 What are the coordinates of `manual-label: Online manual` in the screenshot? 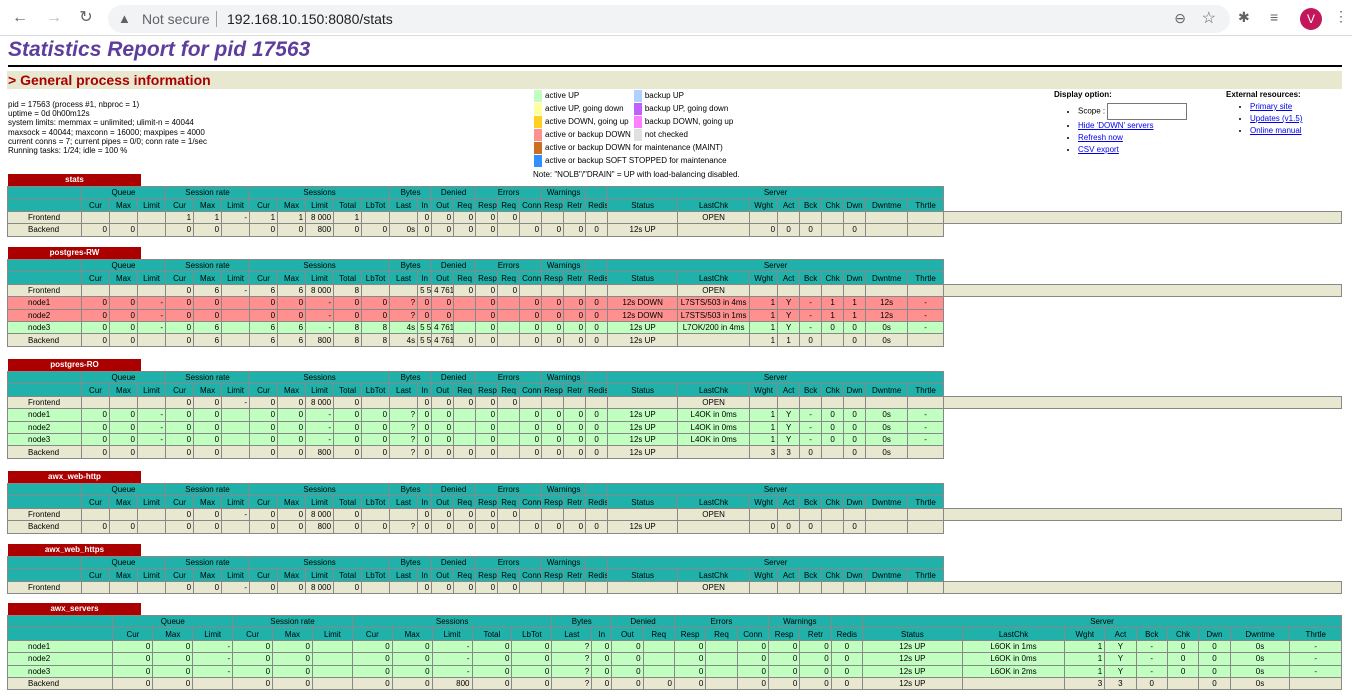 It's located at (1276, 130).